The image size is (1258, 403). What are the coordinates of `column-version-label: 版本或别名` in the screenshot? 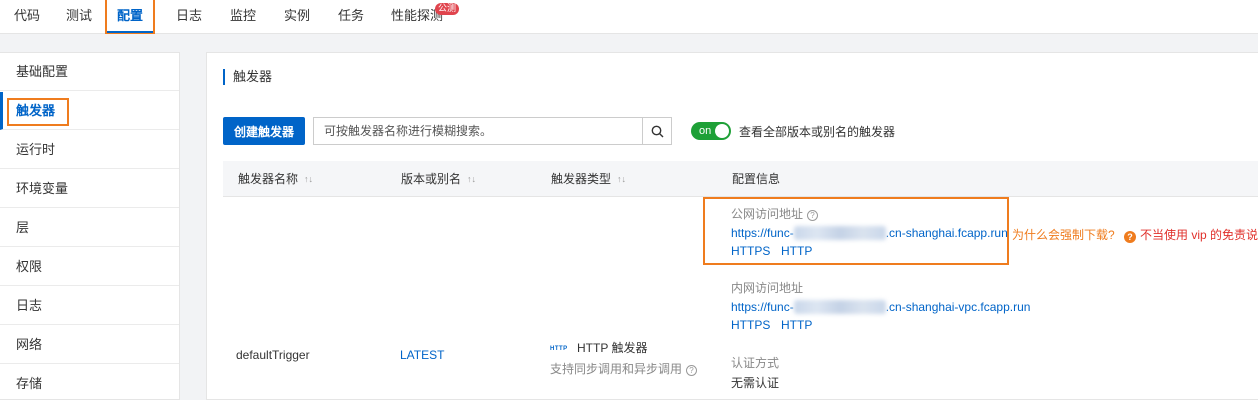 It's located at (431, 179).